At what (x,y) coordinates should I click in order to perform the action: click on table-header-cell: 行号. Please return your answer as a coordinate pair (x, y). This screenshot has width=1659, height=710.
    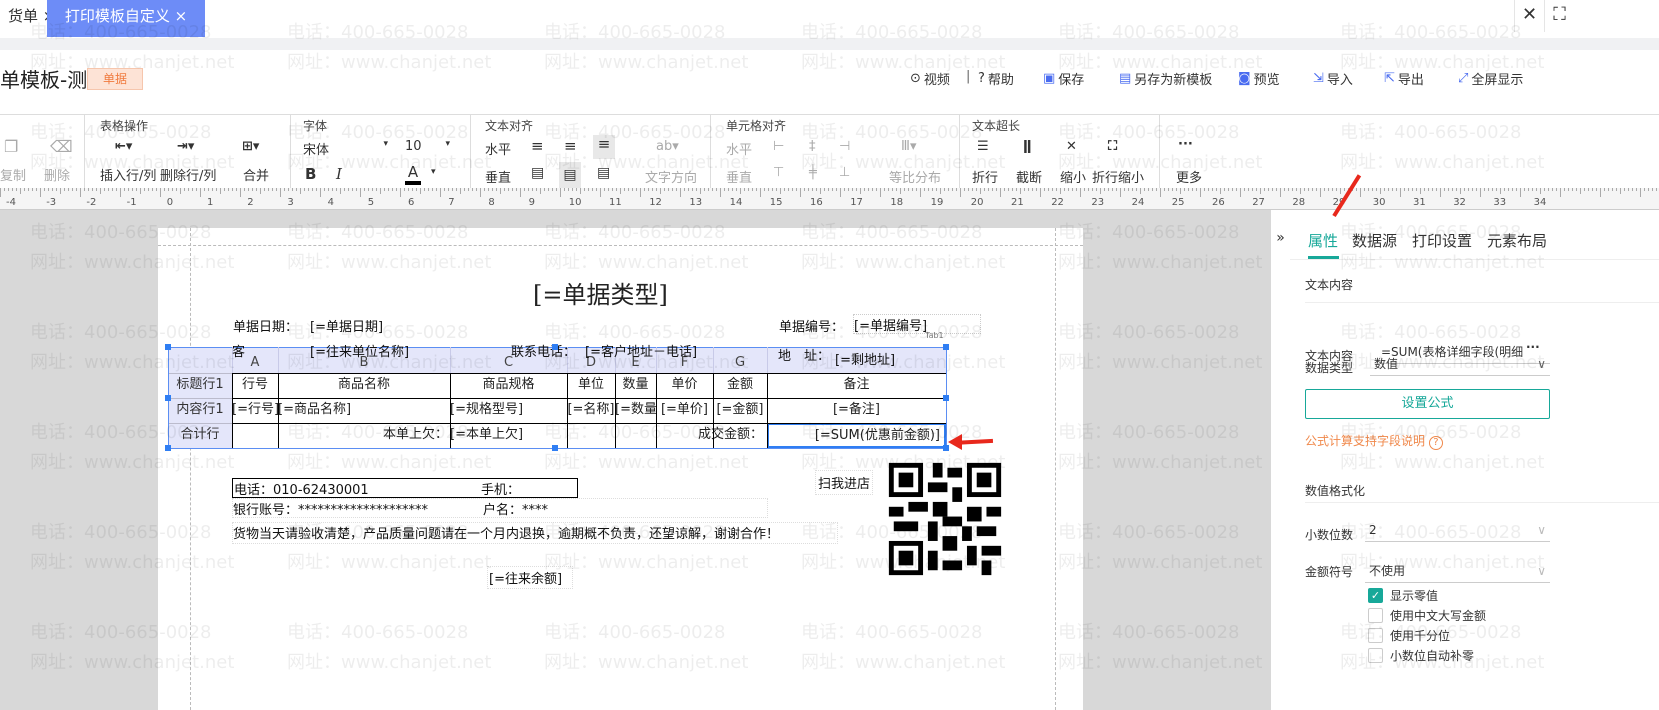
    Looking at the image, I should click on (255, 385).